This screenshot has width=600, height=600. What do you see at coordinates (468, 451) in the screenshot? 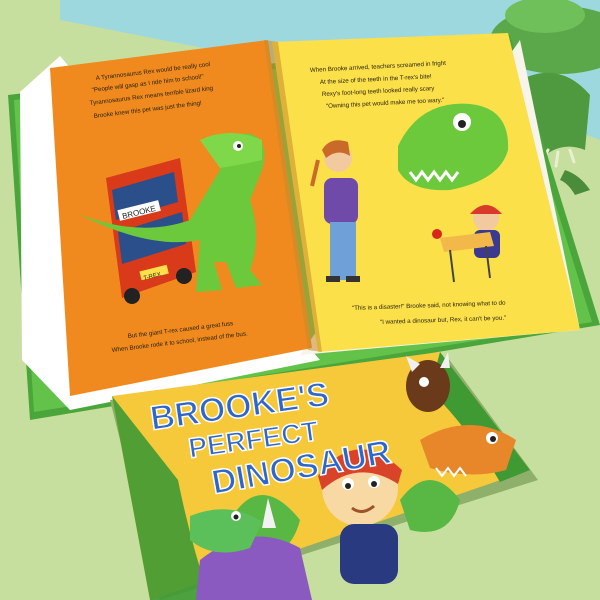
I see `cover-orange-dino` at bounding box center [468, 451].